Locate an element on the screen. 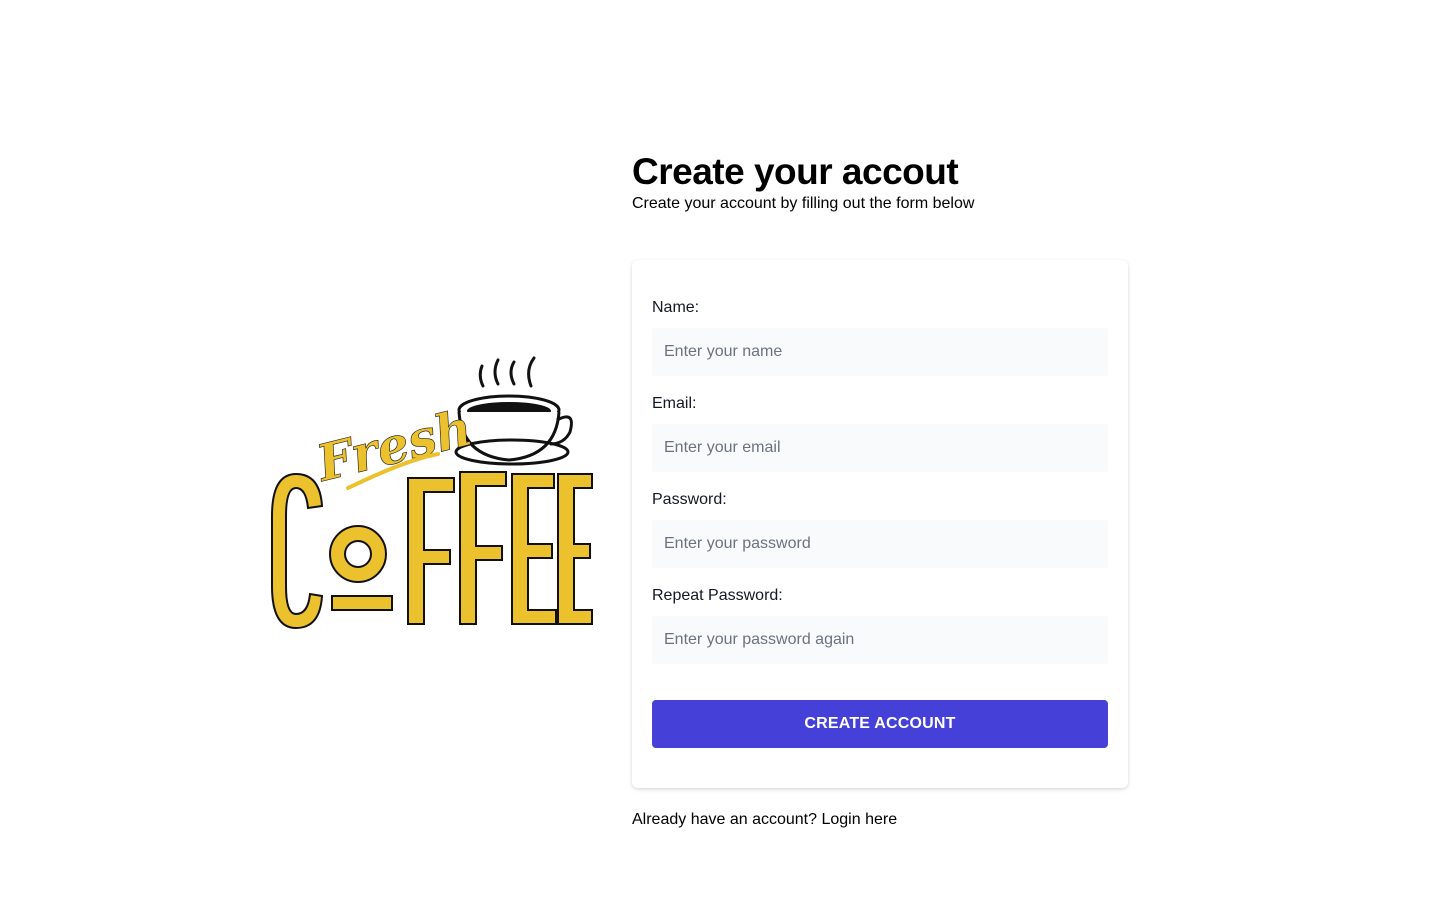 Image resolution: width=1440 pixels, height=900 pixels. password-label: Password: is located at coordinates (689, 499).